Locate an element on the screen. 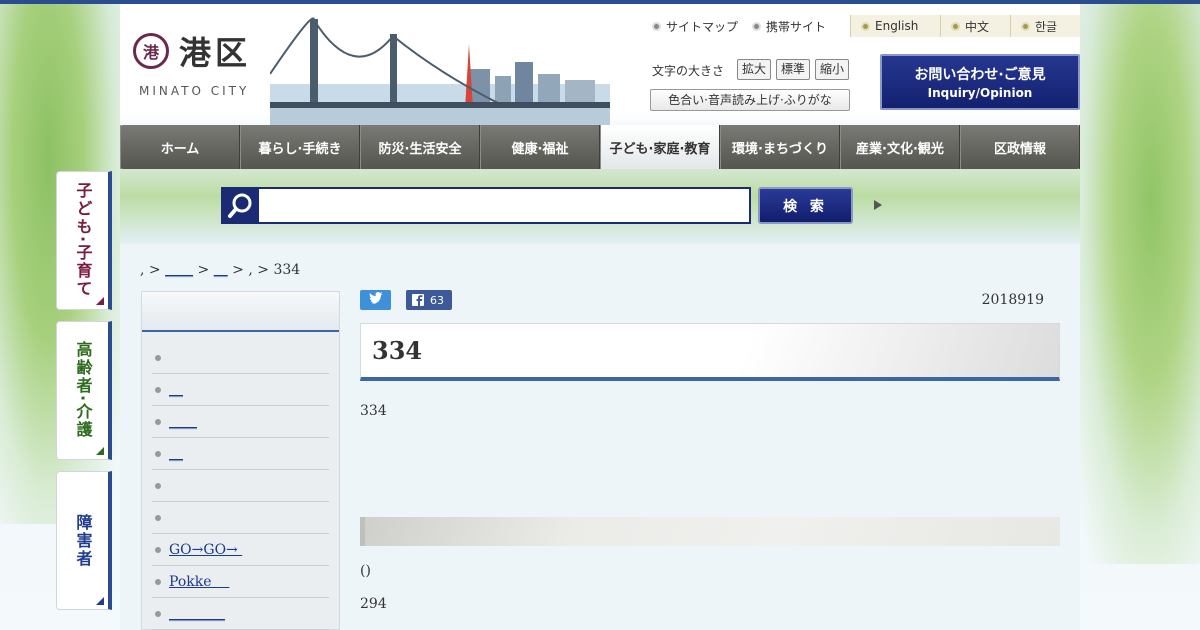  nav-health: 健康·福祉 is located at coordinates (540, 147).